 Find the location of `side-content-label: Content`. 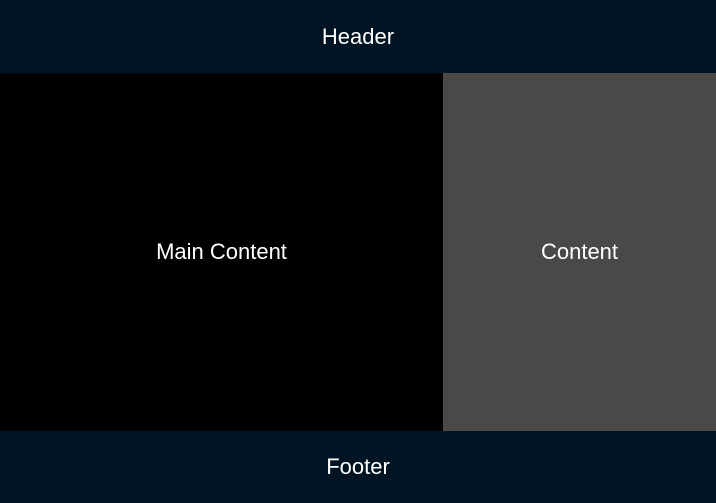

side-content-label: Content is located at coordinates (579, 251).